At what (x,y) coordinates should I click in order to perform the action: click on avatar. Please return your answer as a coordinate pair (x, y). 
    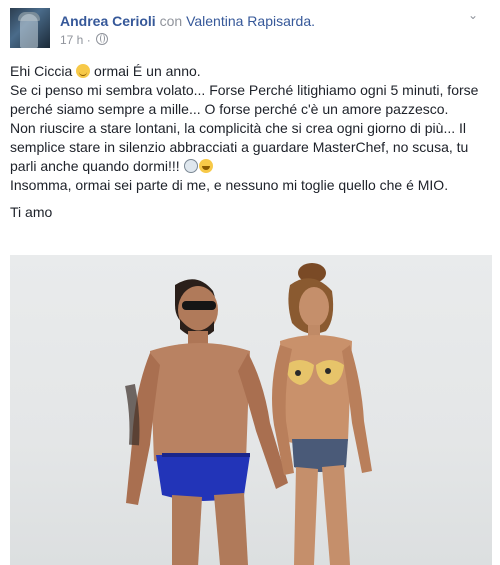
    Looking at the image, I should click on (30, 28).